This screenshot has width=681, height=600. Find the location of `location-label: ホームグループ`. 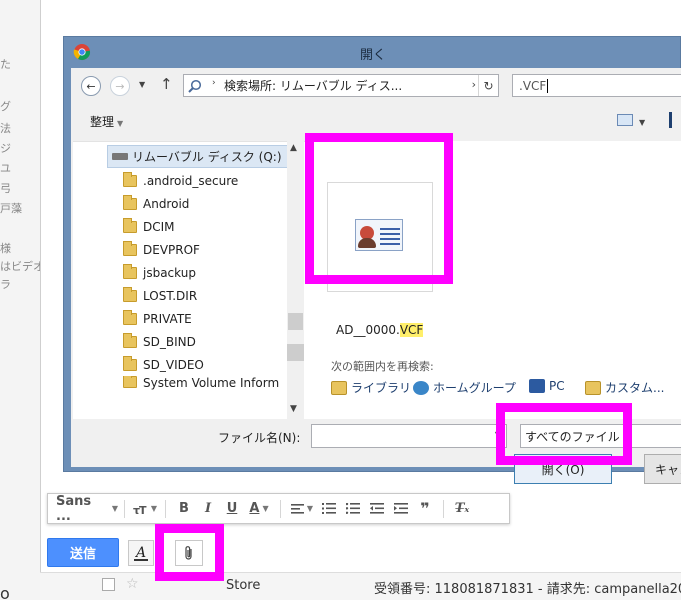

location-label: ホームグループ is located at coordinates (474, 388).